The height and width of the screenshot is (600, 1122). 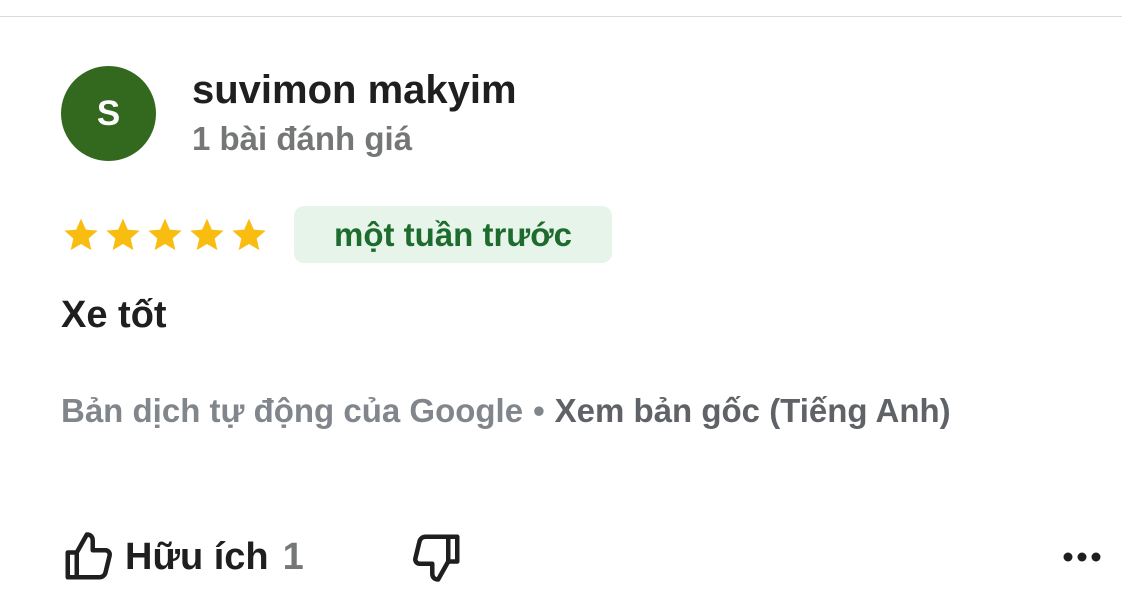 What do you see at coordinates (88, 556) in the screenshot?
I see `thumbs-up-icon` at bounding box center [88, 556].